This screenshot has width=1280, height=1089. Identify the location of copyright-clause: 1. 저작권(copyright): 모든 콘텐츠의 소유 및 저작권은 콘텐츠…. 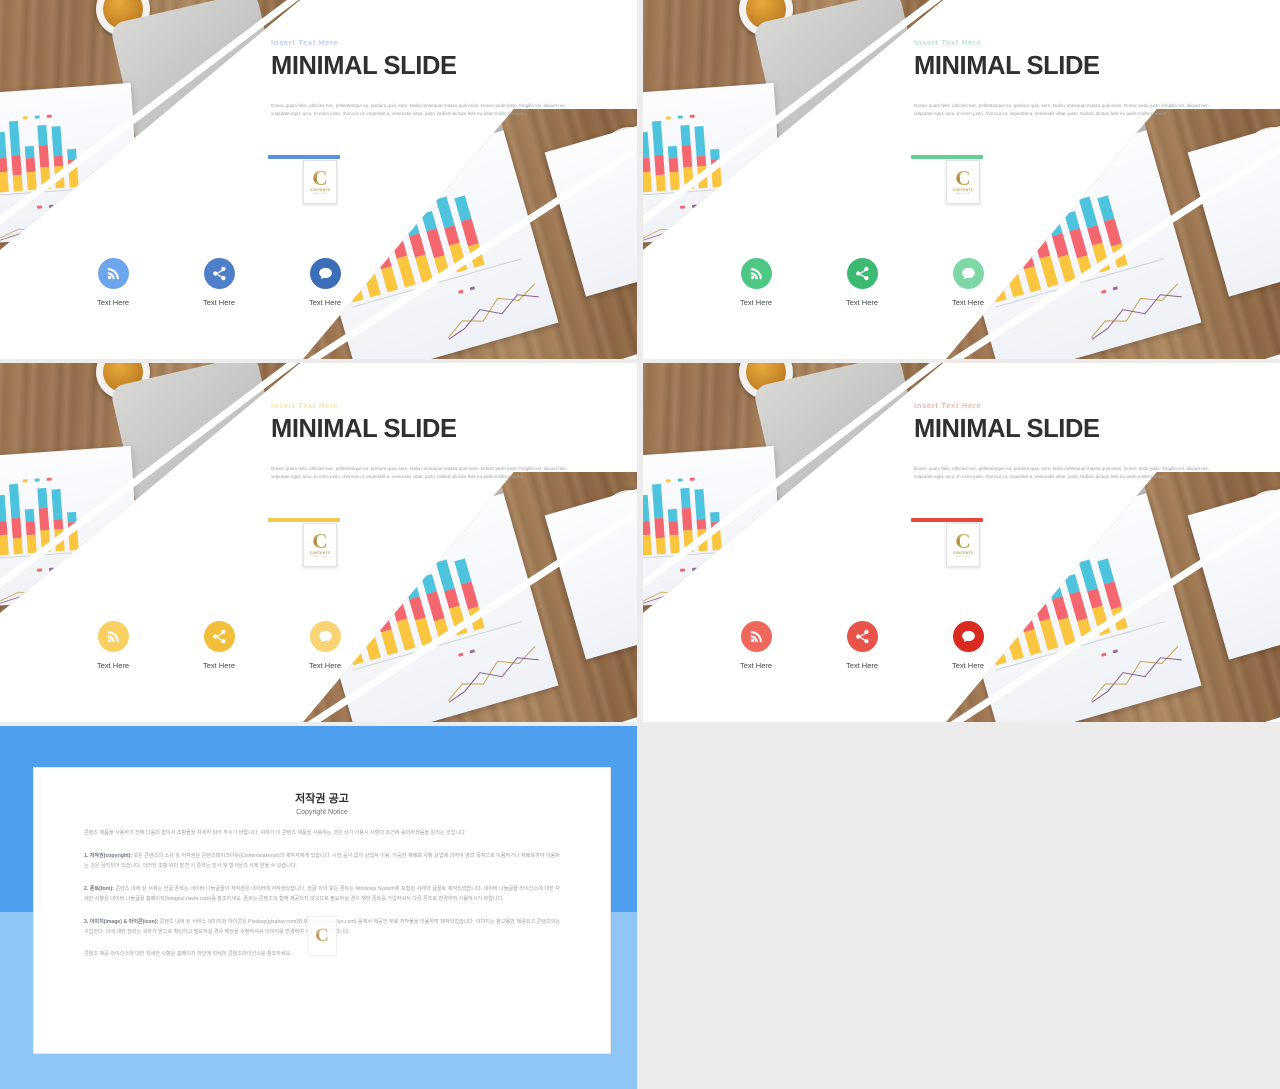
(322, 862).